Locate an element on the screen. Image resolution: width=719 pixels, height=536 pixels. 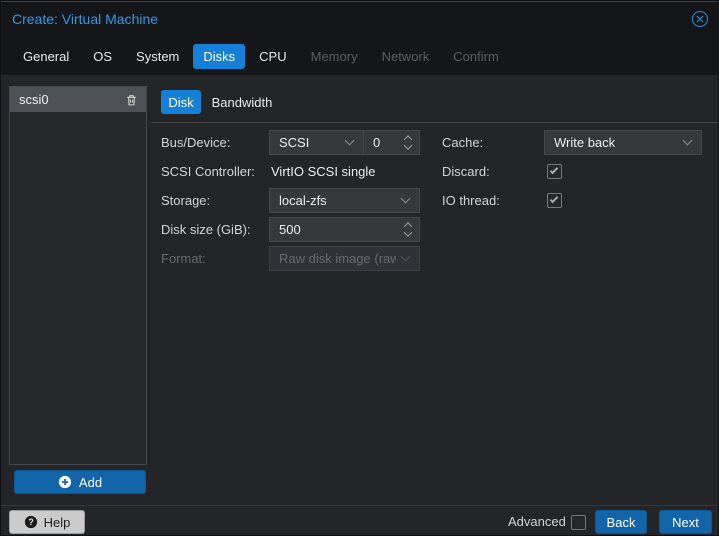
storage-select: local-zfs is located at coordinates (344, 200).